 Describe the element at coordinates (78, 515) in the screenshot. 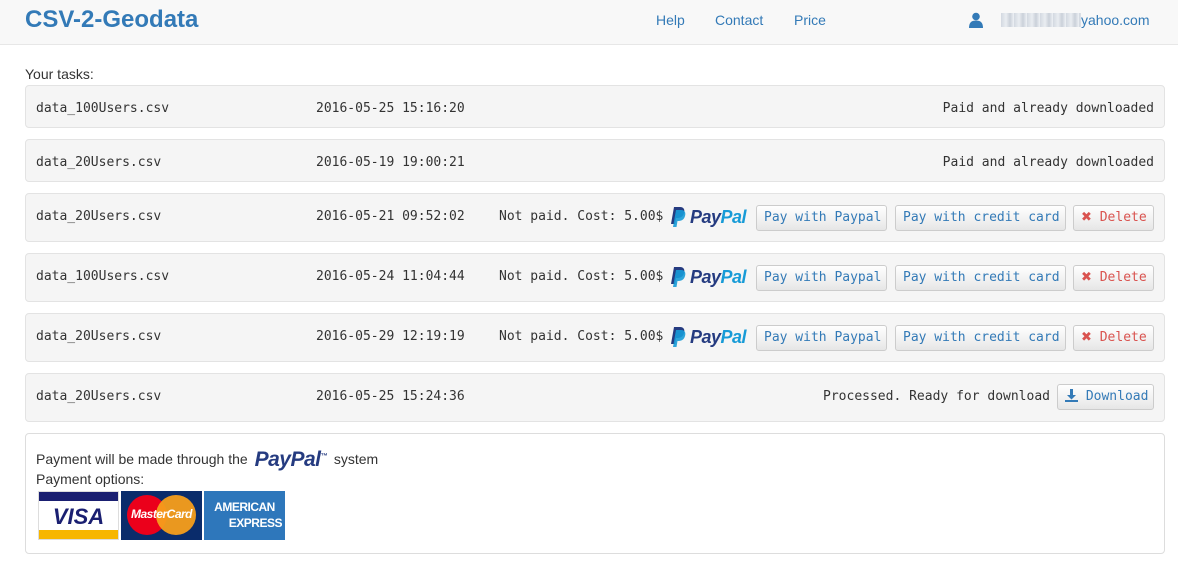

I see `visa-card-logo: VISA` at that location.